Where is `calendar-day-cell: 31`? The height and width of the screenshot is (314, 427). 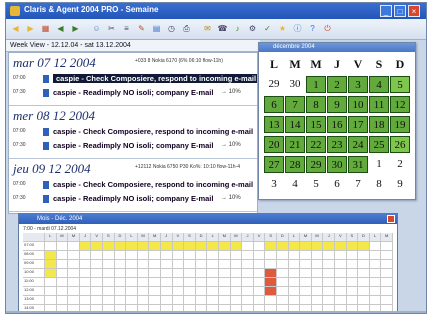
calendar-day-cell: 31 is located at coordinates (358, 164).